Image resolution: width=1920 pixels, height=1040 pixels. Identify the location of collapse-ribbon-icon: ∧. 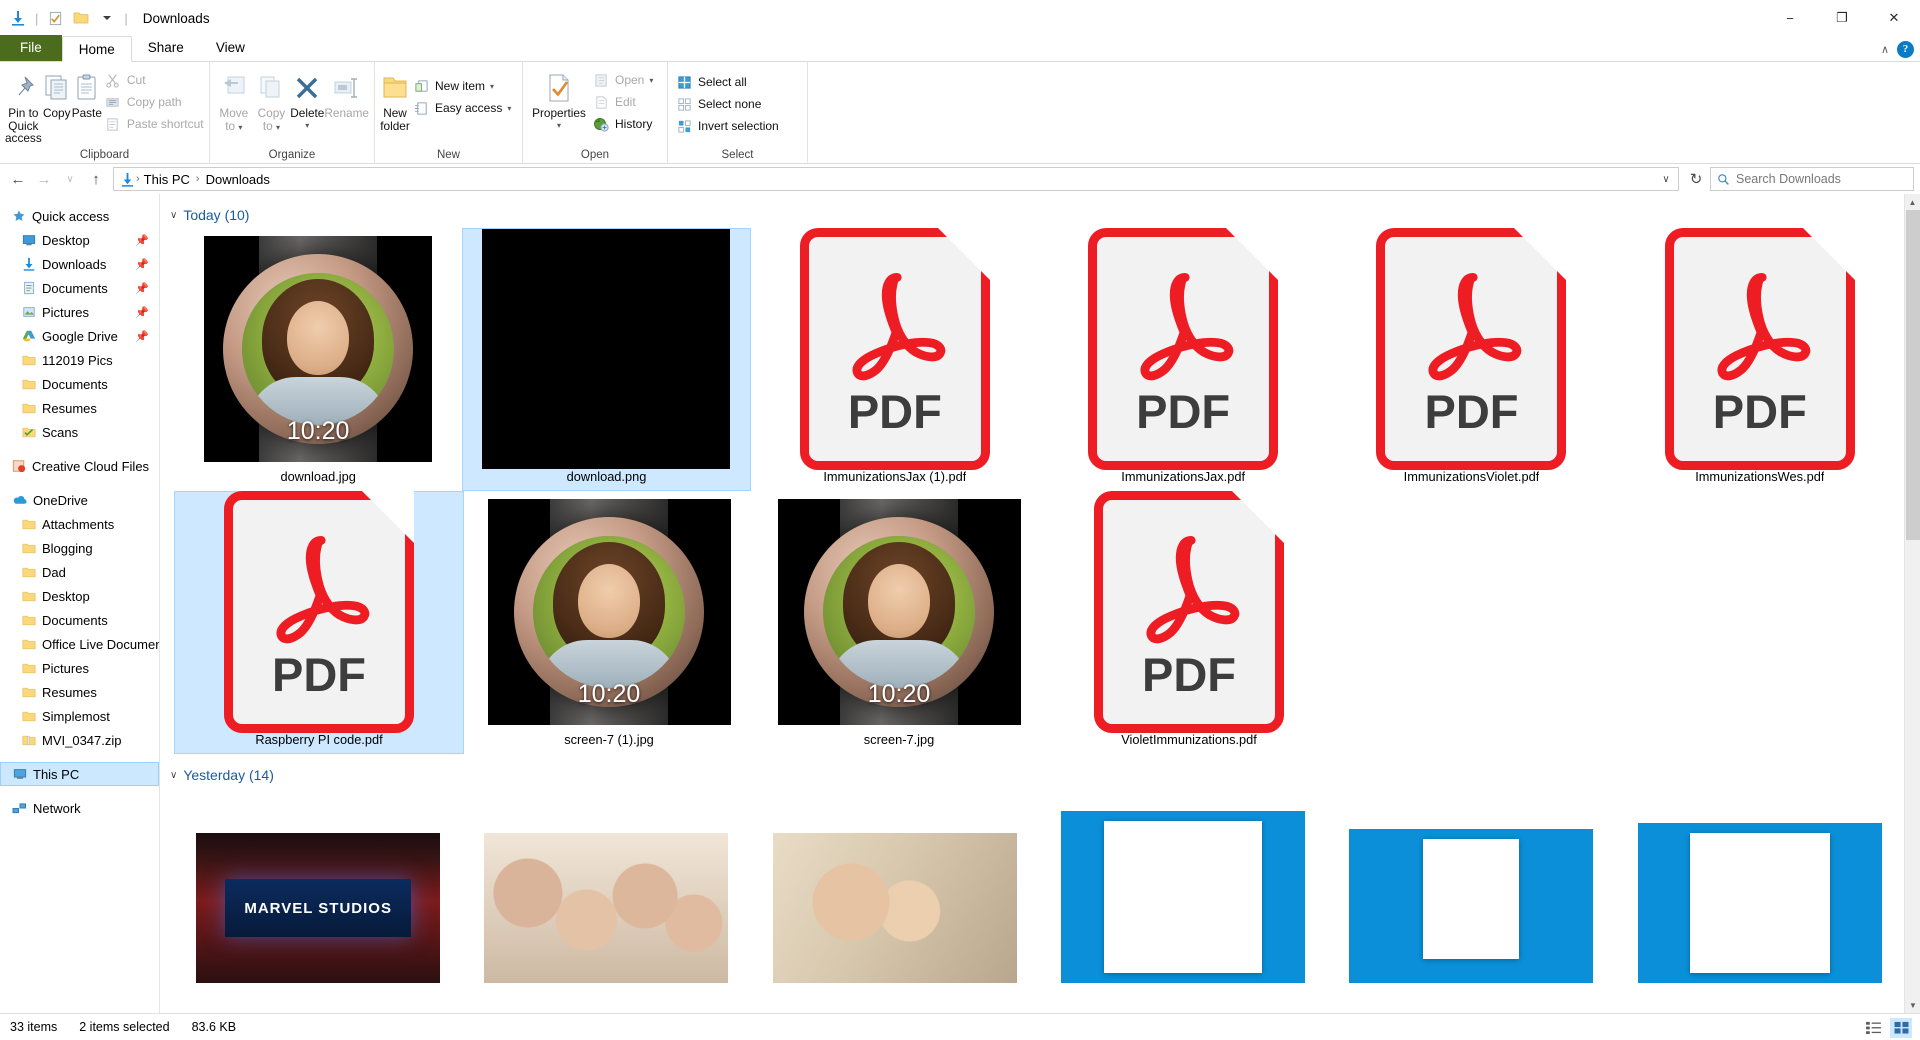
(1885, 49).